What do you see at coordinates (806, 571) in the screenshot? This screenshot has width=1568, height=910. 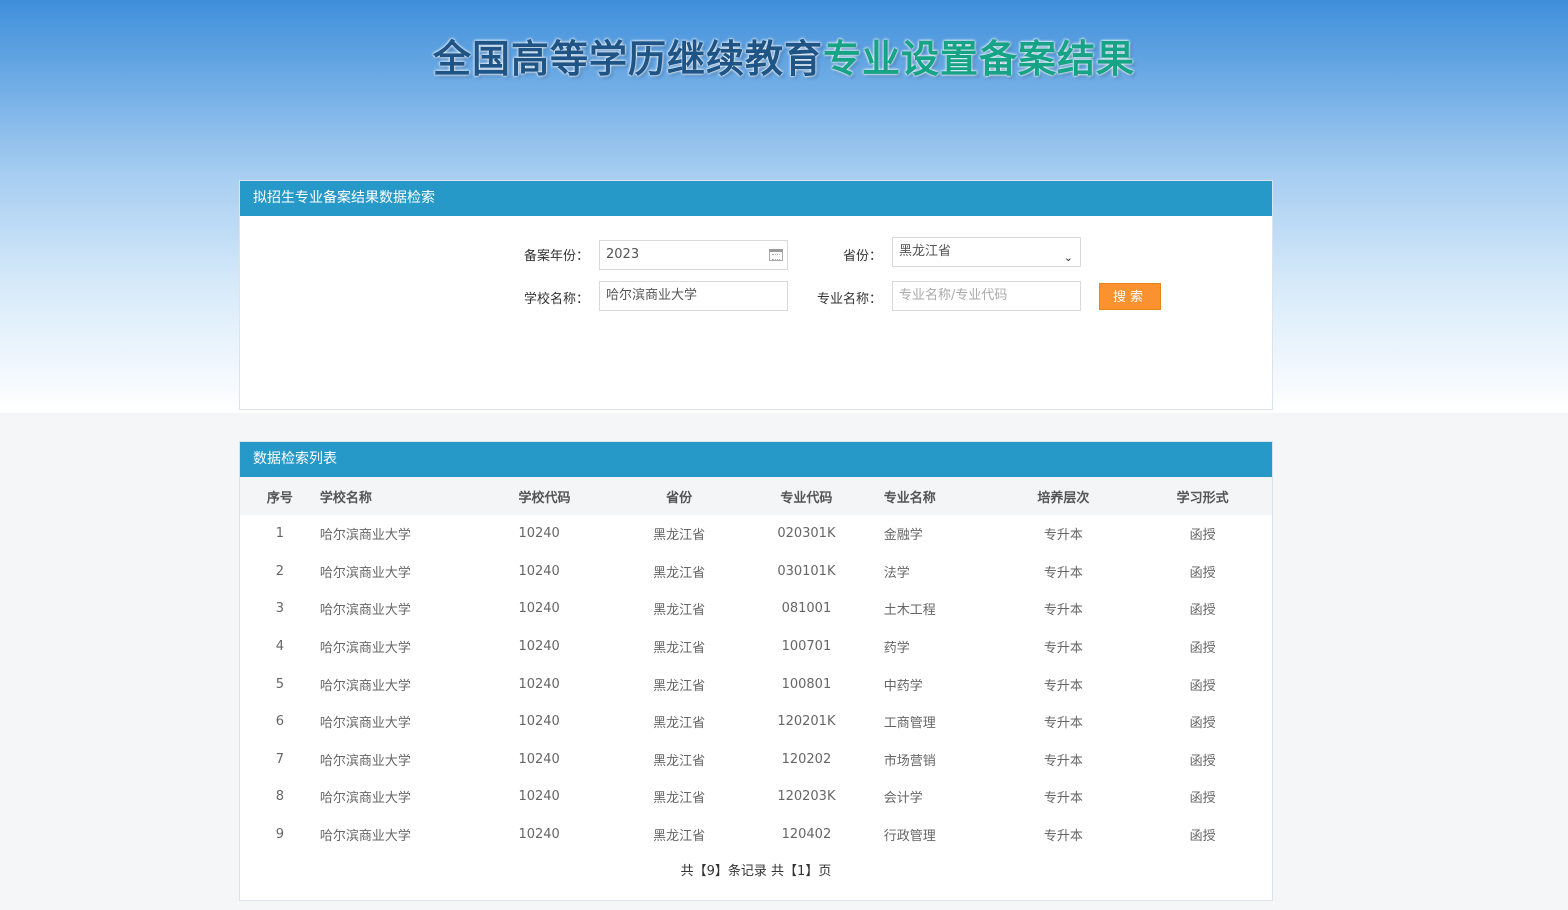 I see `major-code-cell: 030101K` at bounding box center [806, 571].